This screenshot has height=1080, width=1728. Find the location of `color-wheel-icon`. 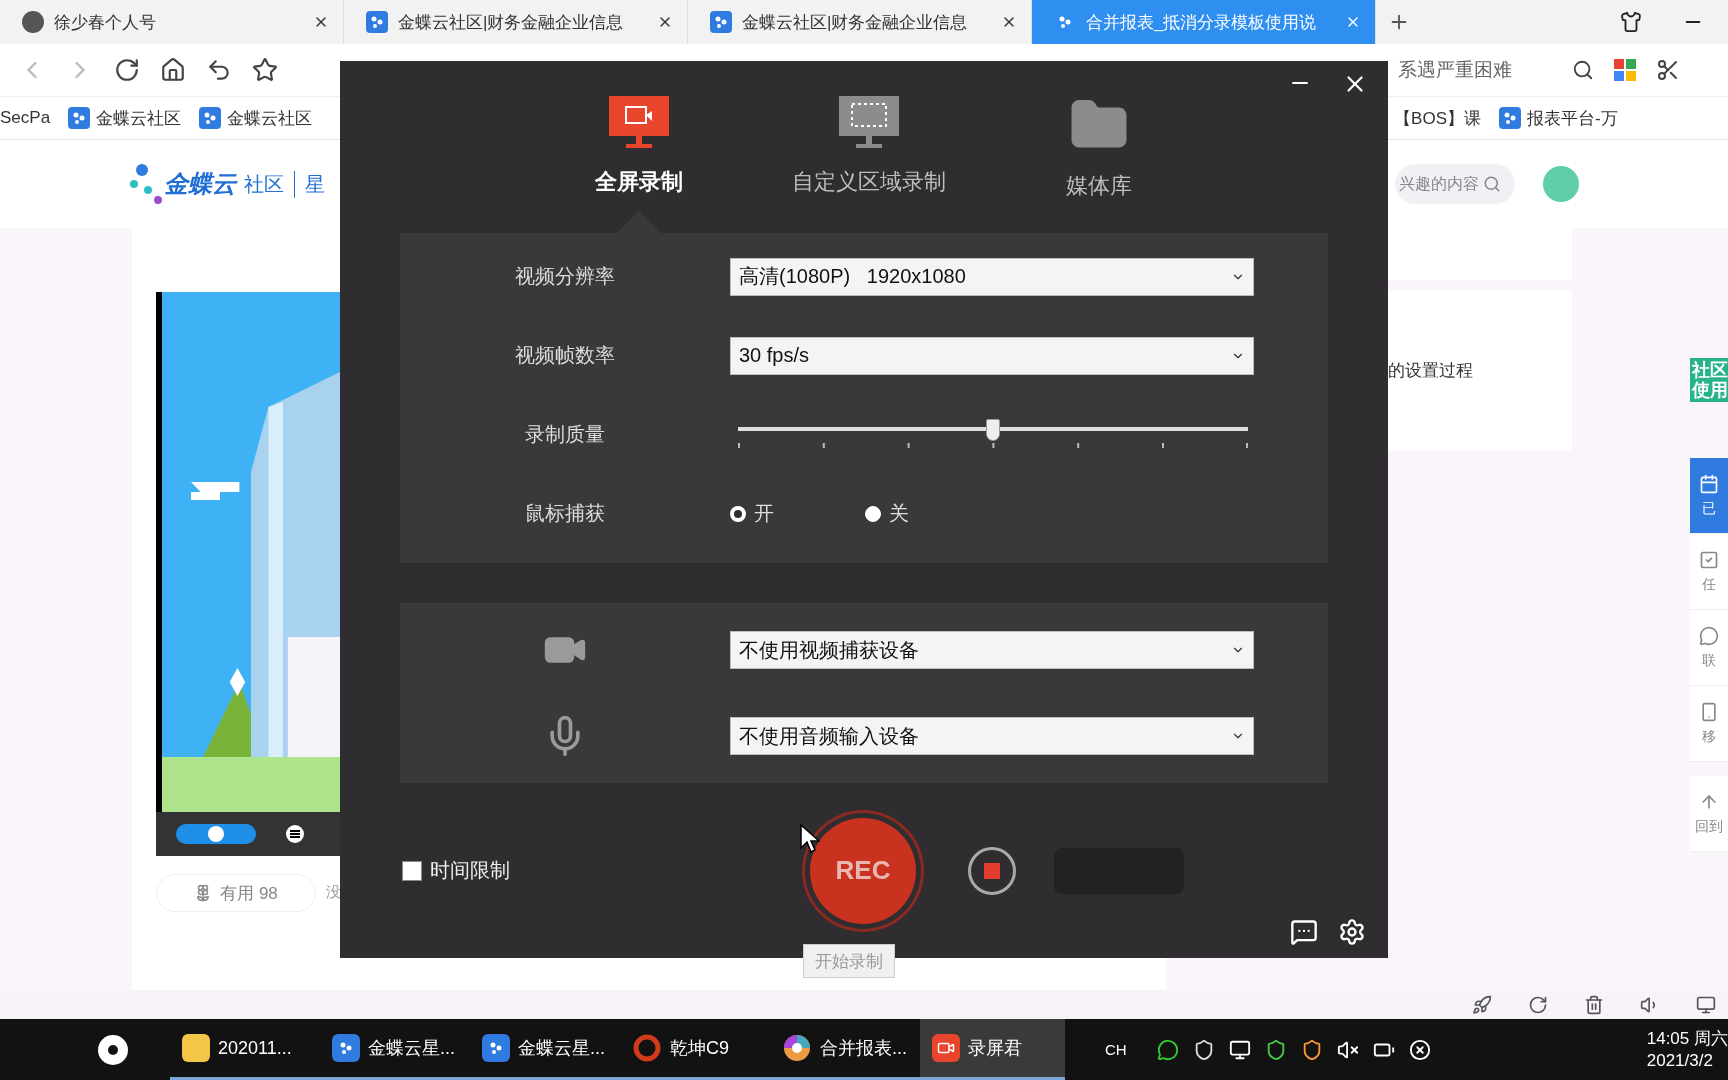

color-wheel-icon is located at coordinates (797, 1048).